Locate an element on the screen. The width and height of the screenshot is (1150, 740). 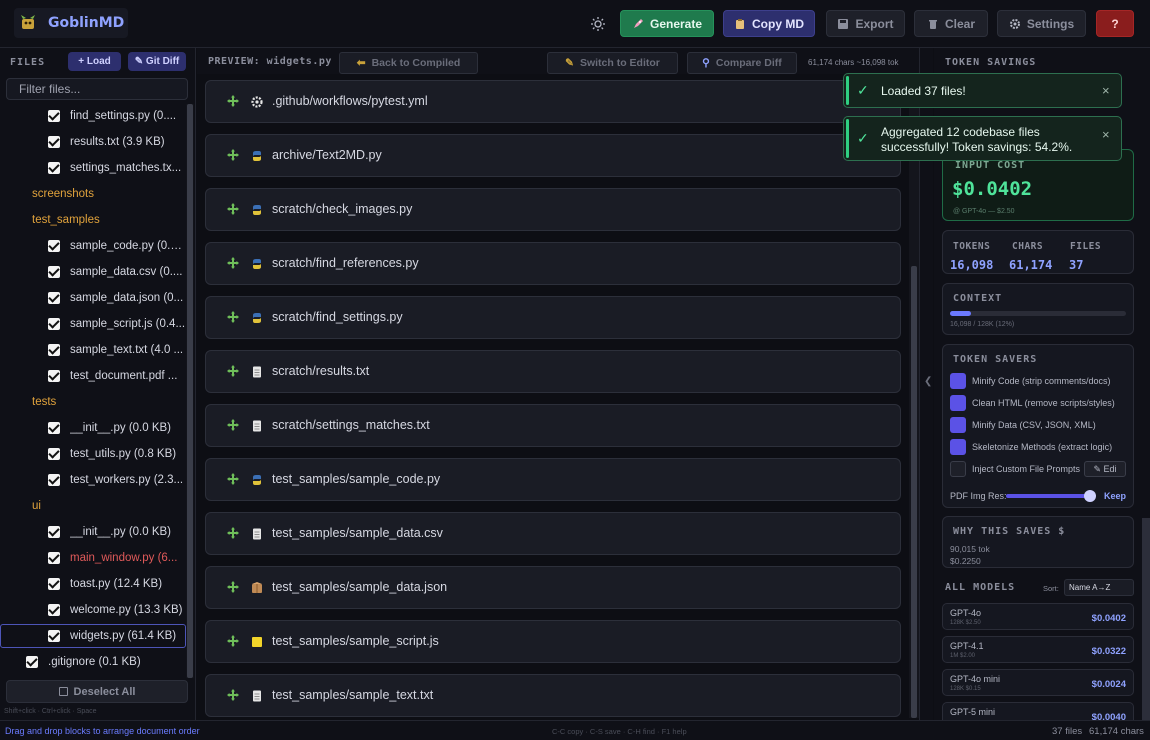
collapse-handle-icon: ❮ is located at coordinates (928, 381).